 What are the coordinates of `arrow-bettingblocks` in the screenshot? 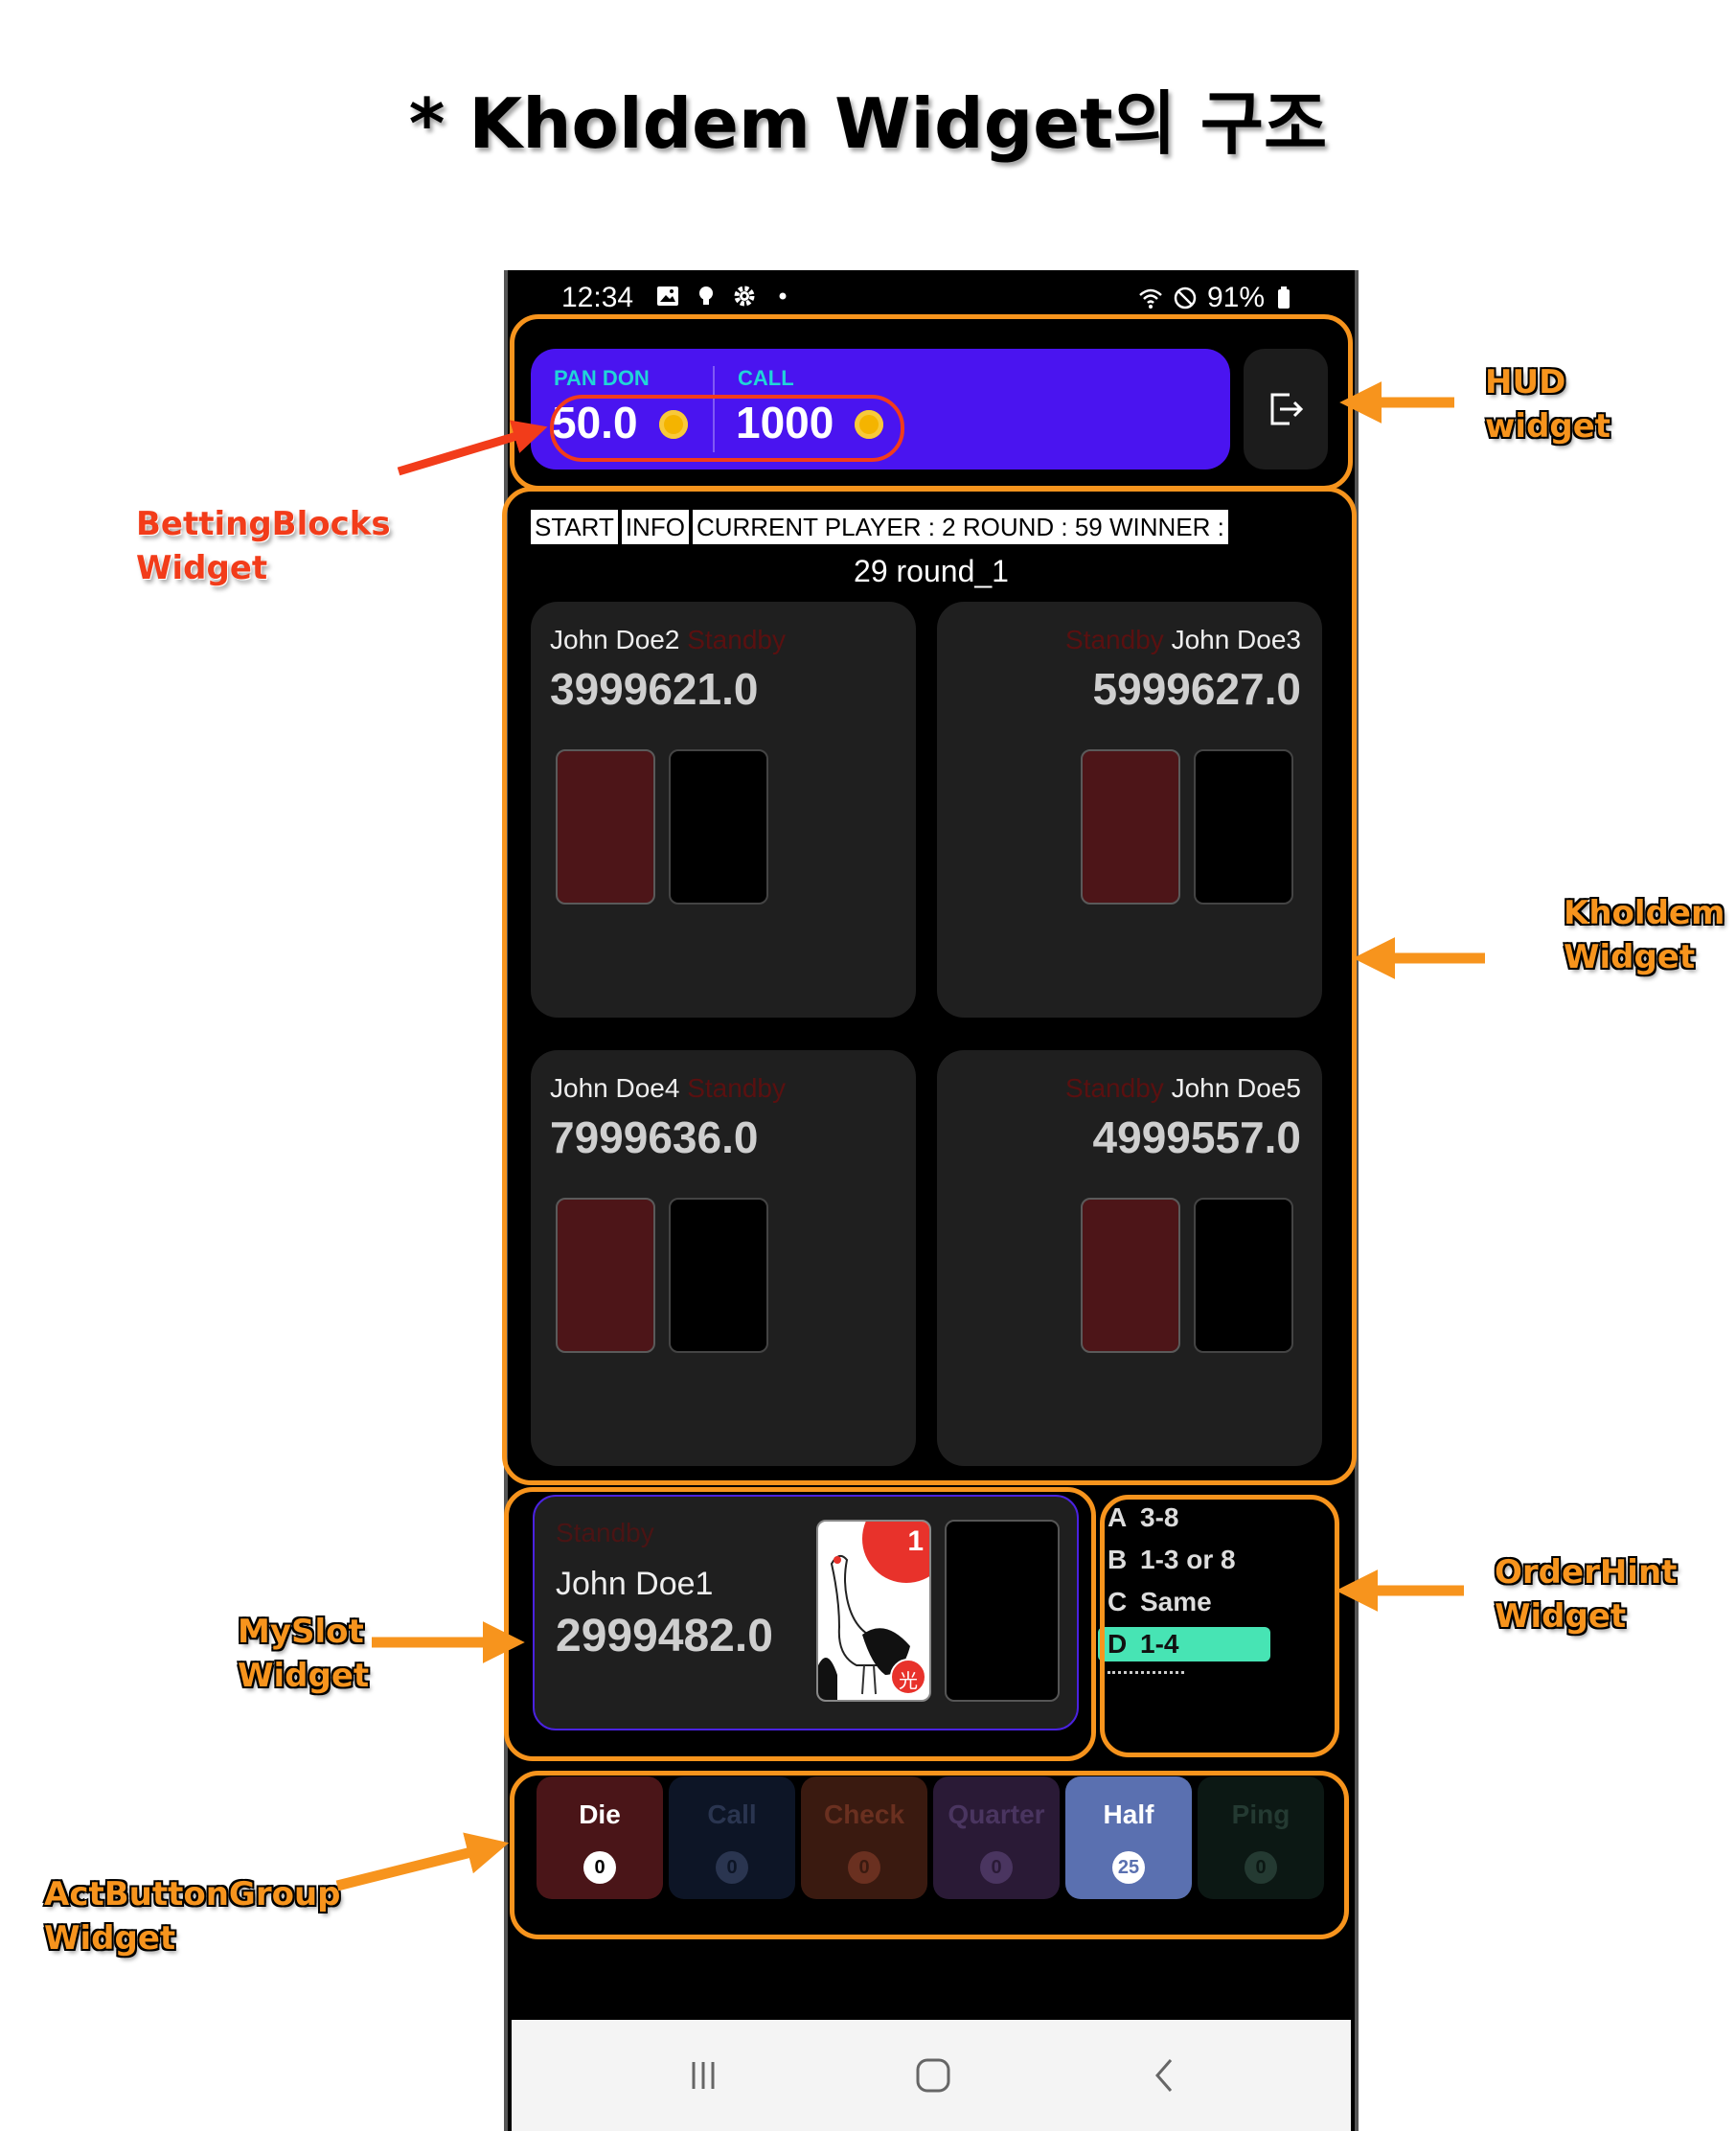 It's located at (473, 448).